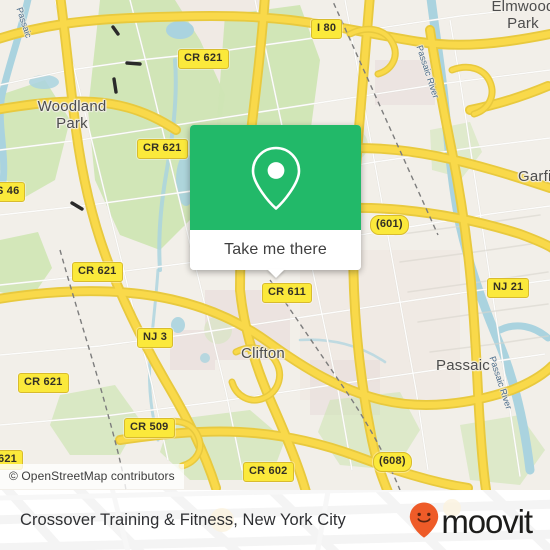 The image size is (550, 550). I want to click on shield-cr-621-left: CR 621, so click(97, 272).